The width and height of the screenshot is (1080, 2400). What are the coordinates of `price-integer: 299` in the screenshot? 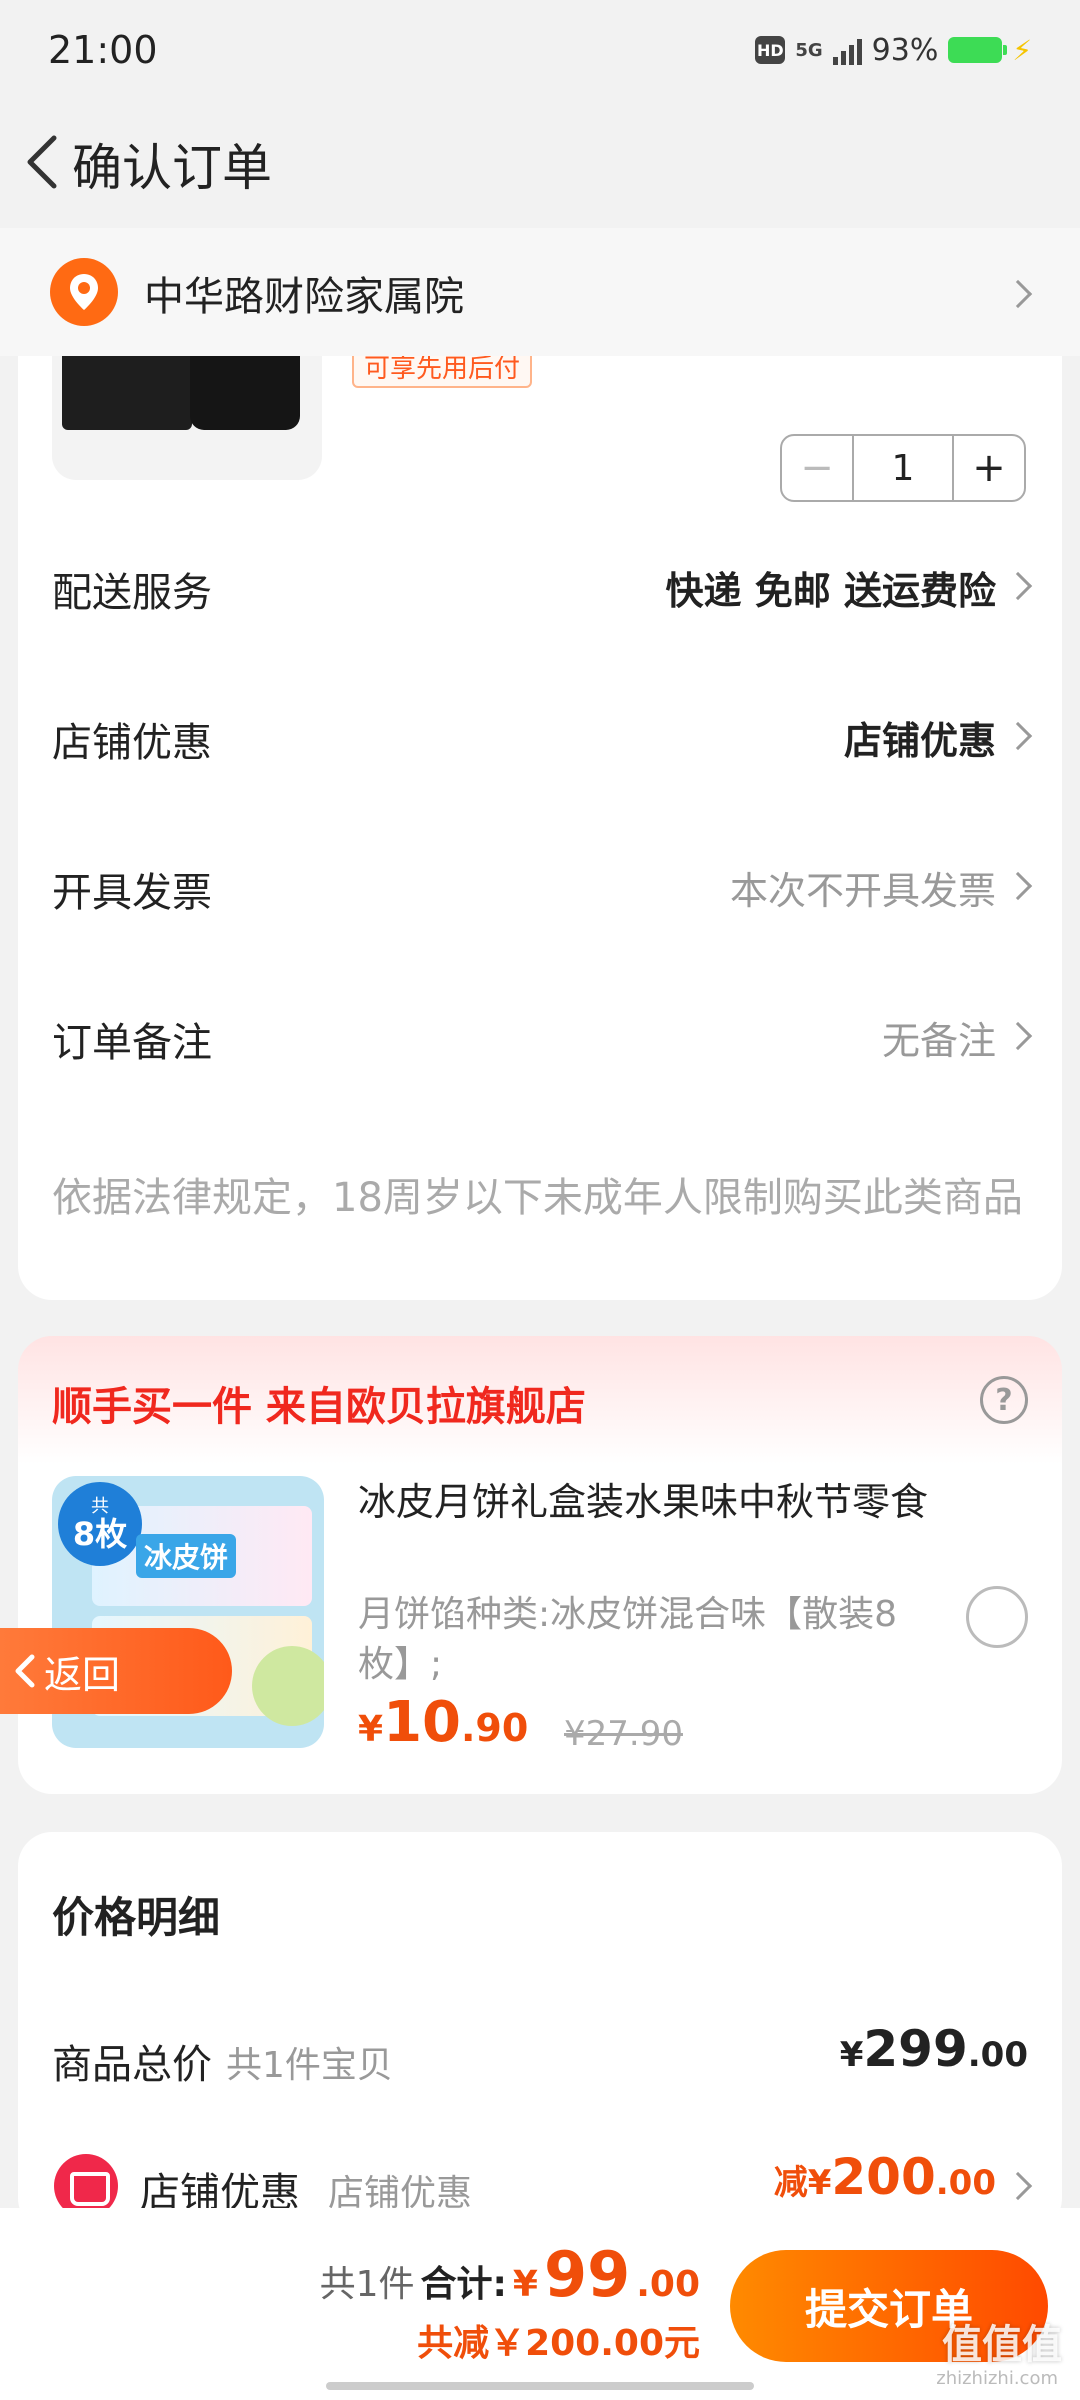 It's located at (915, 2049).